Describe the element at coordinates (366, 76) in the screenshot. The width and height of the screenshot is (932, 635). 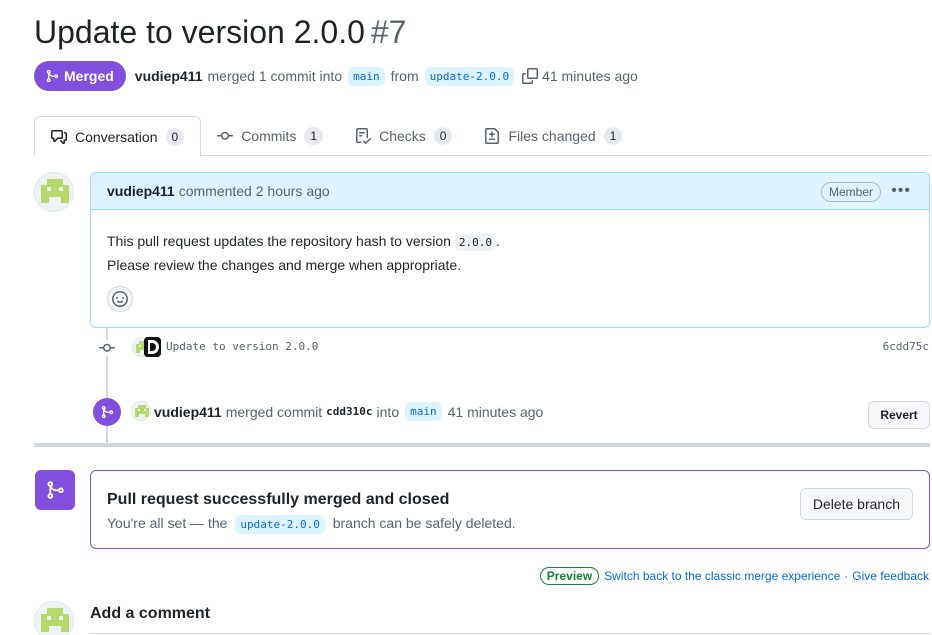
I see `base-branch-label: main` at that location.